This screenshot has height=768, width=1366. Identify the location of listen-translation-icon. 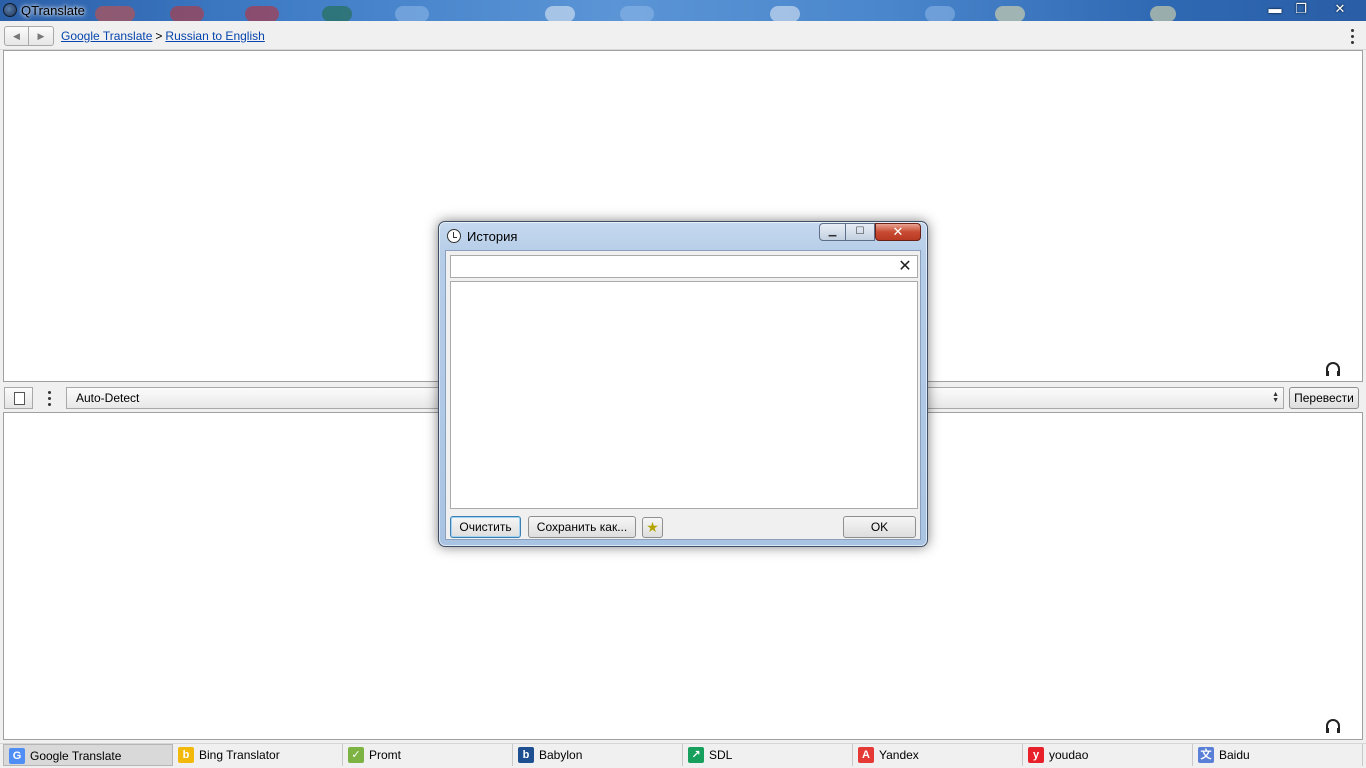
(1333, 726).